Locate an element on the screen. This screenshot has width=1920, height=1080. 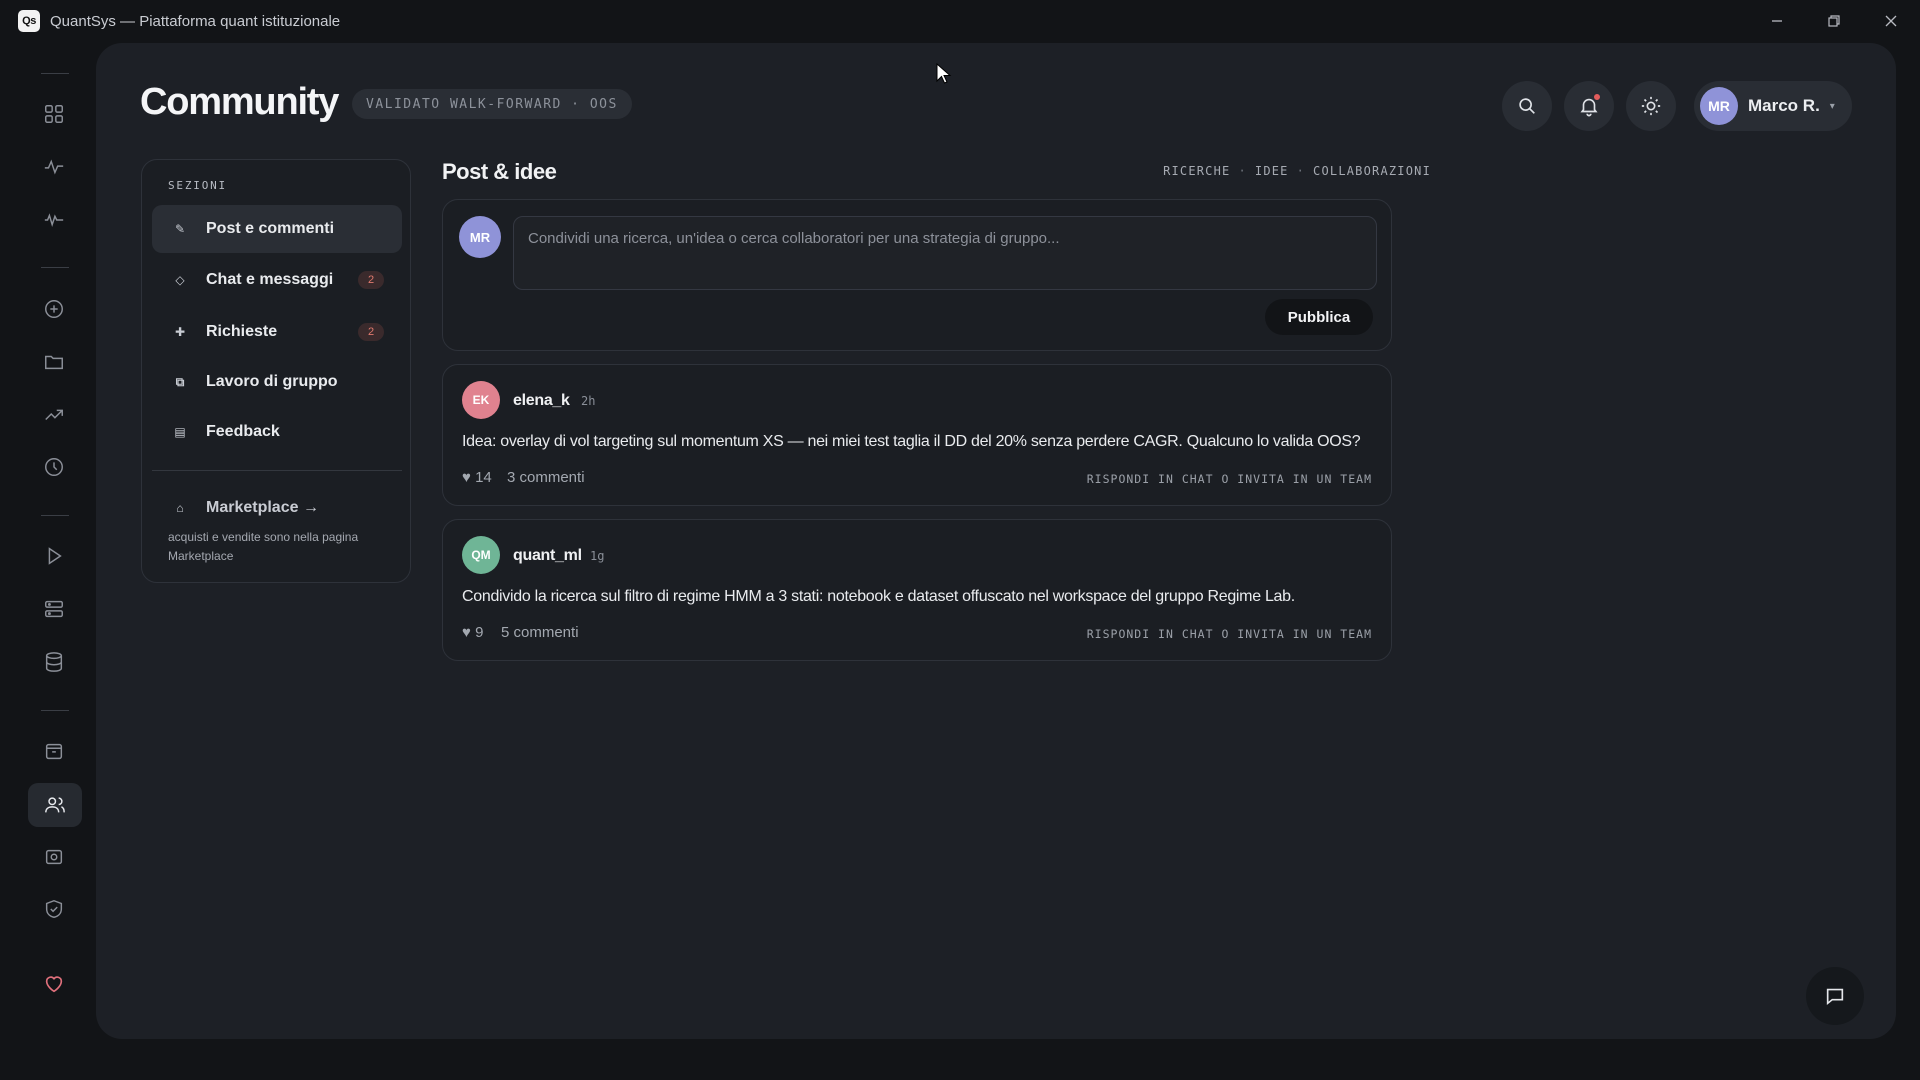
comments-link: 3 commenti is located at coordinates (546, 477).